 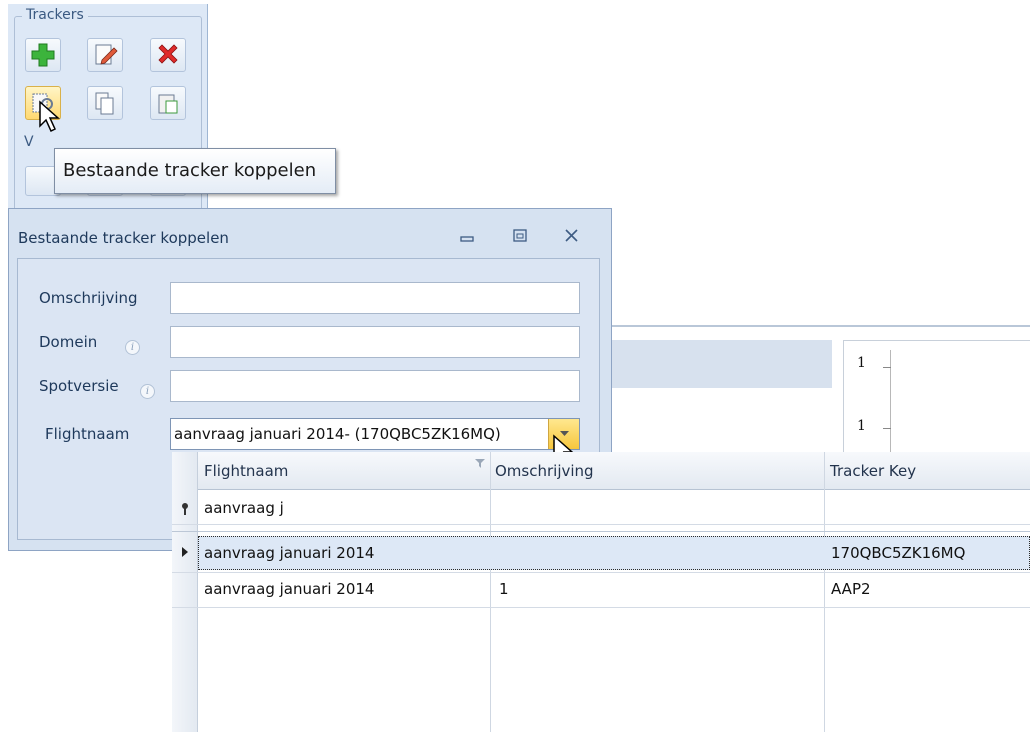 What do you see at coordinates (815, 326) in the screenshot?
I see `background-divider` at bounding box center [815, 326].